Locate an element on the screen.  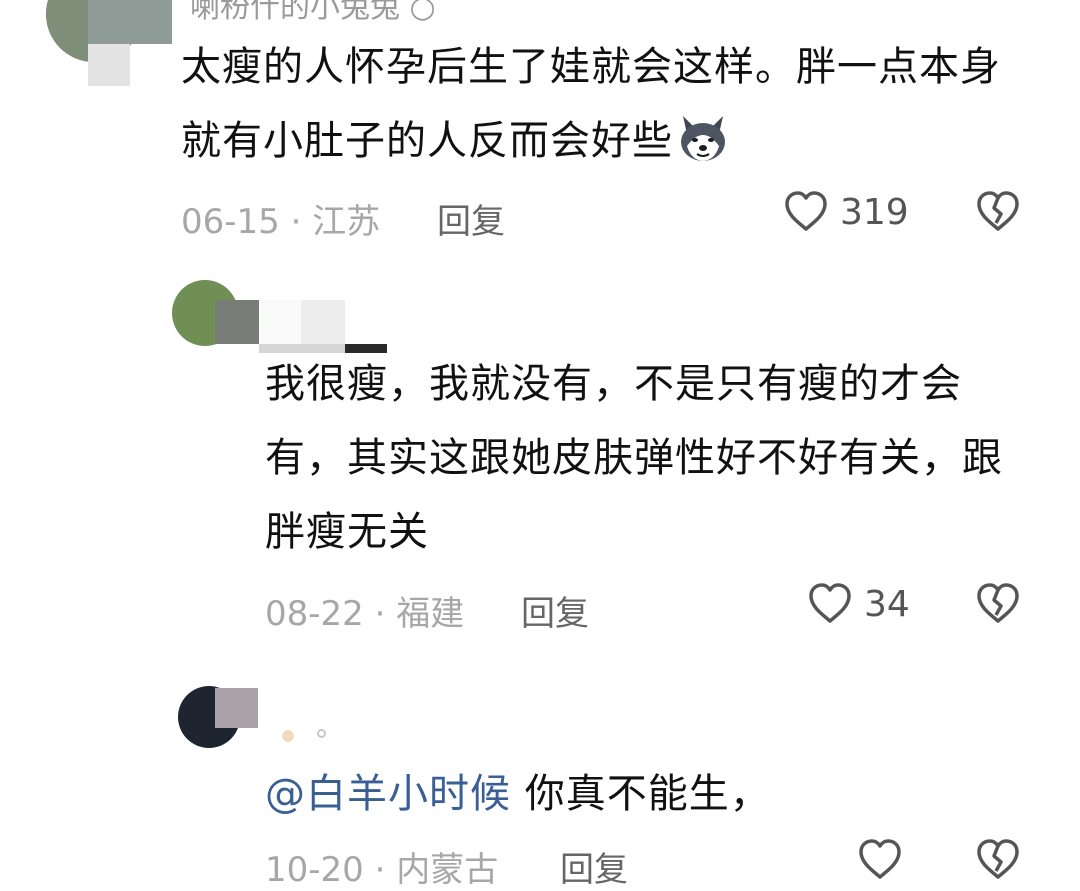
comment-text: @白羊小时候 你真不能生， is located at coordinates (650, 794).